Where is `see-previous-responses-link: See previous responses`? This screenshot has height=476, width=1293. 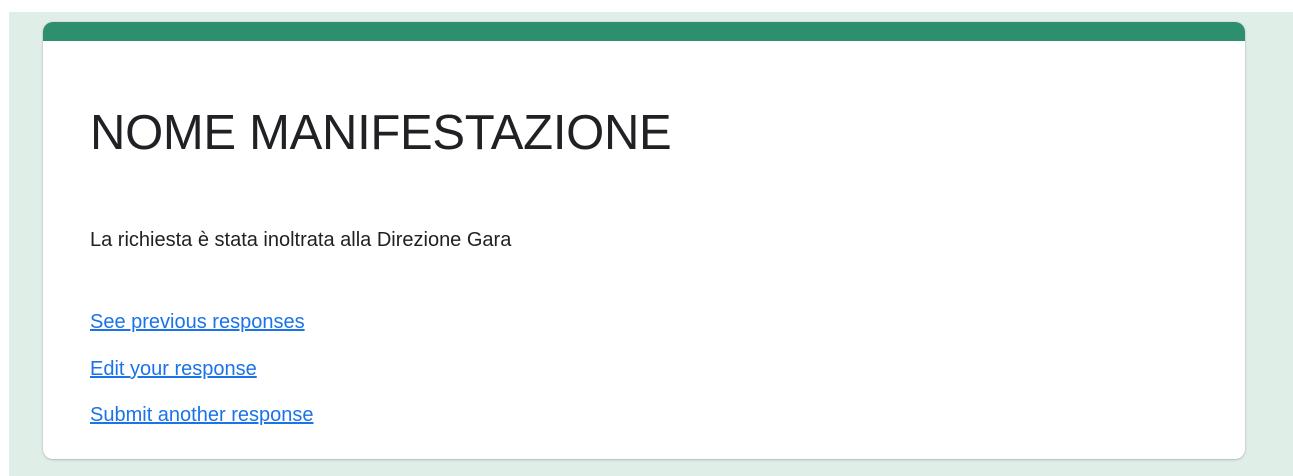 see-previous-responses-link: See previous responses is located at coordinates (197, 322).